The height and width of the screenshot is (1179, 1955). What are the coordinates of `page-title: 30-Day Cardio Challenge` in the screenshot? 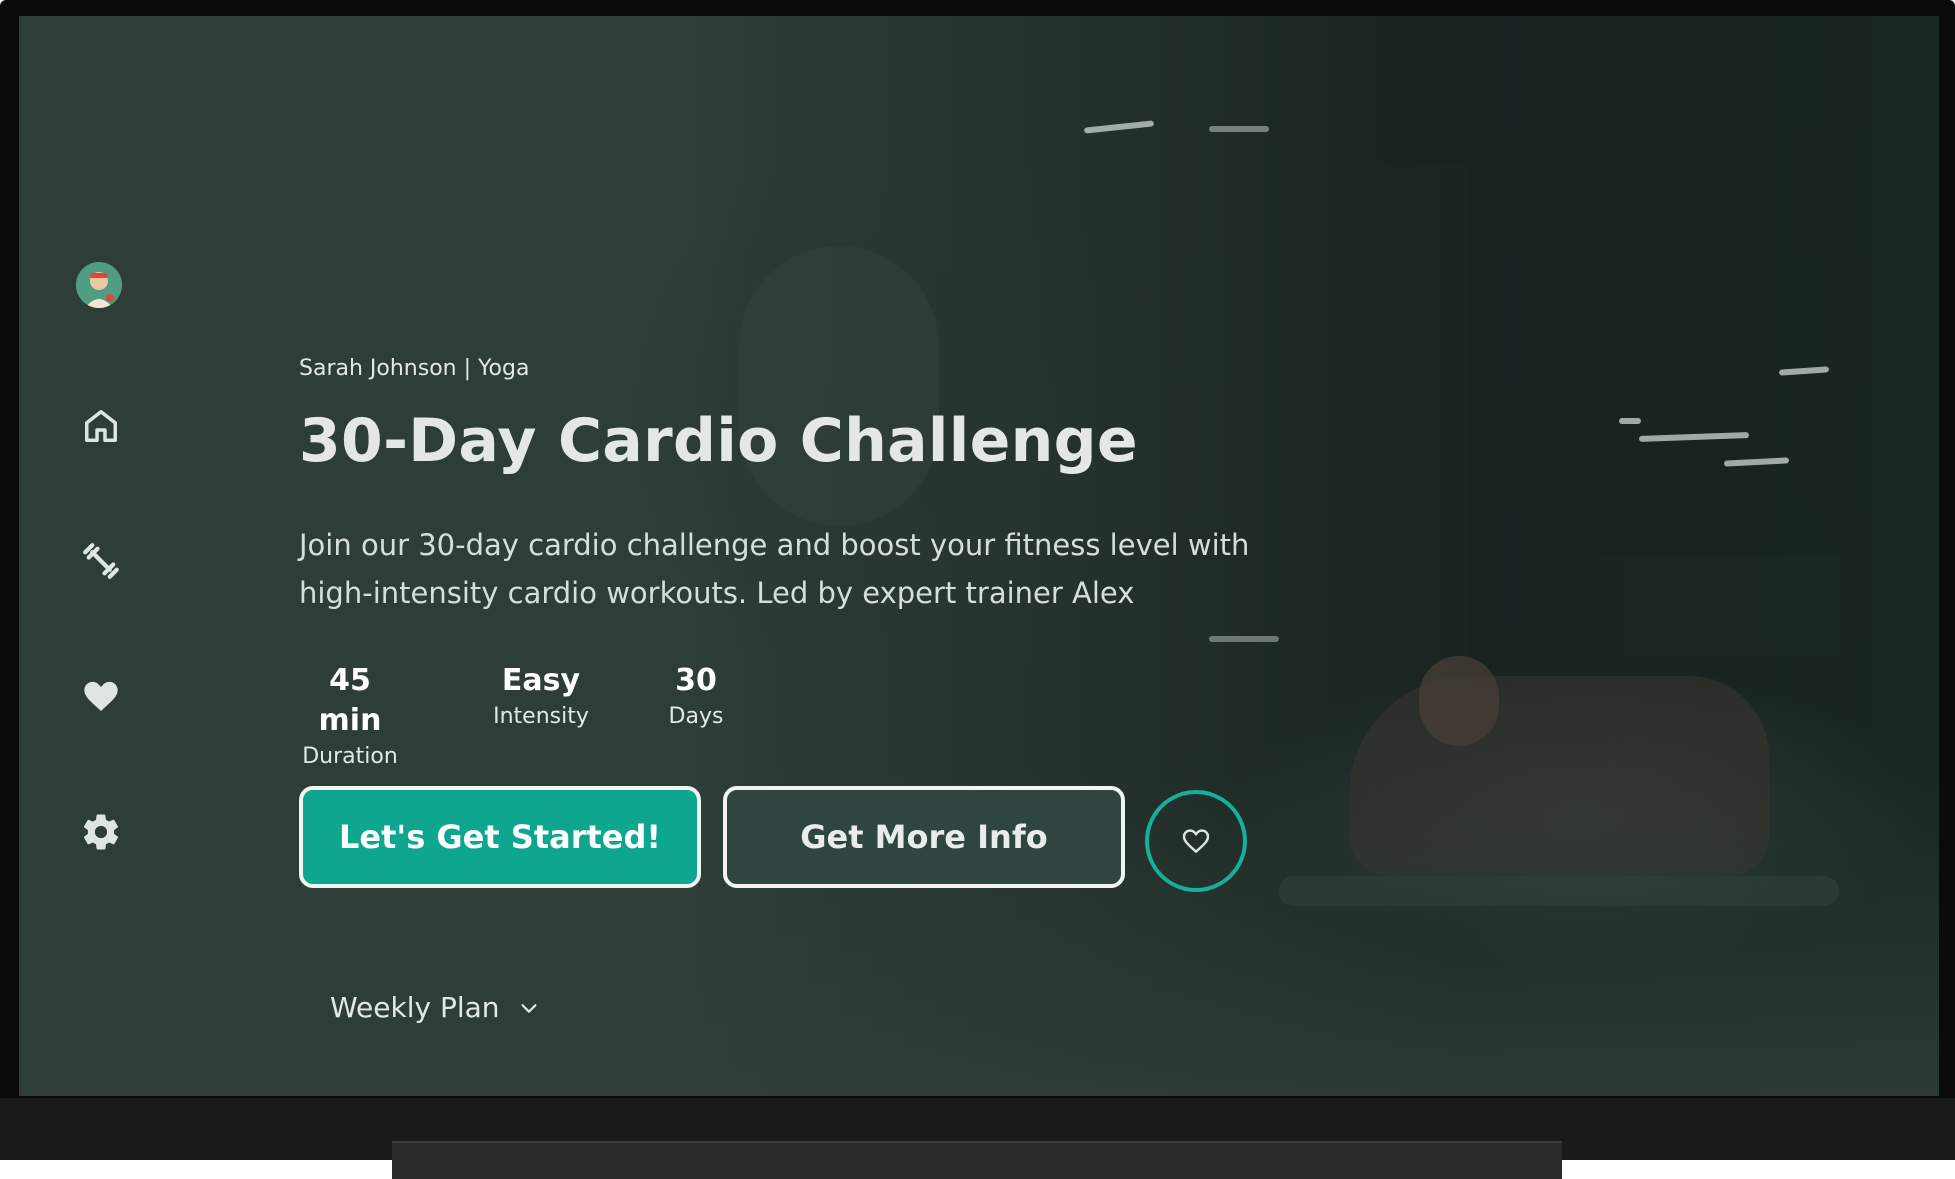 It's located at (718, 441).